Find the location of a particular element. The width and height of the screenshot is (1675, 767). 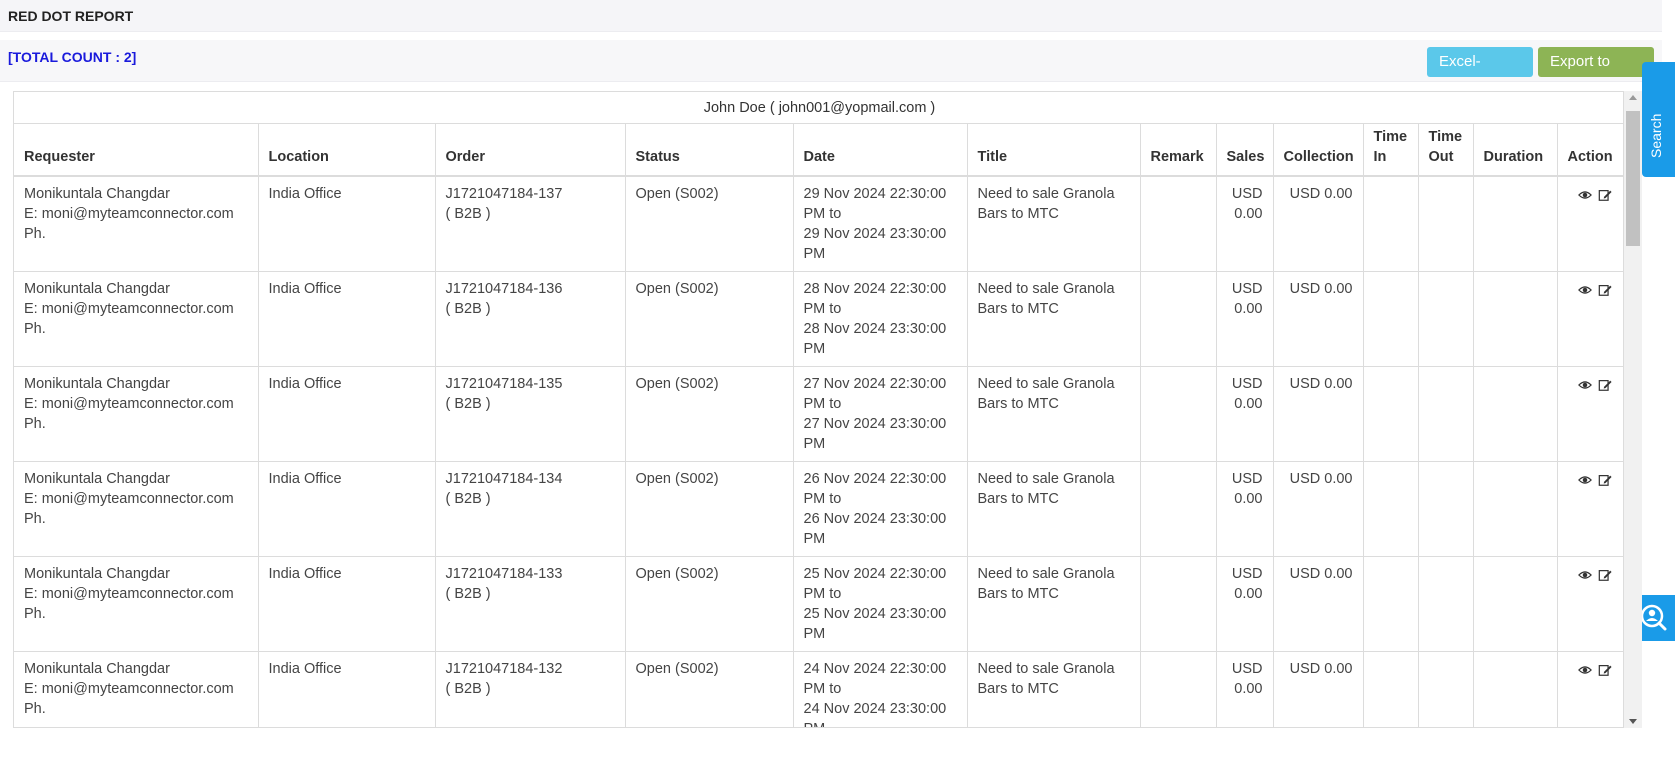

count-bar: [TOTAL COUNT : 2] is located at coordinates (831, 61).